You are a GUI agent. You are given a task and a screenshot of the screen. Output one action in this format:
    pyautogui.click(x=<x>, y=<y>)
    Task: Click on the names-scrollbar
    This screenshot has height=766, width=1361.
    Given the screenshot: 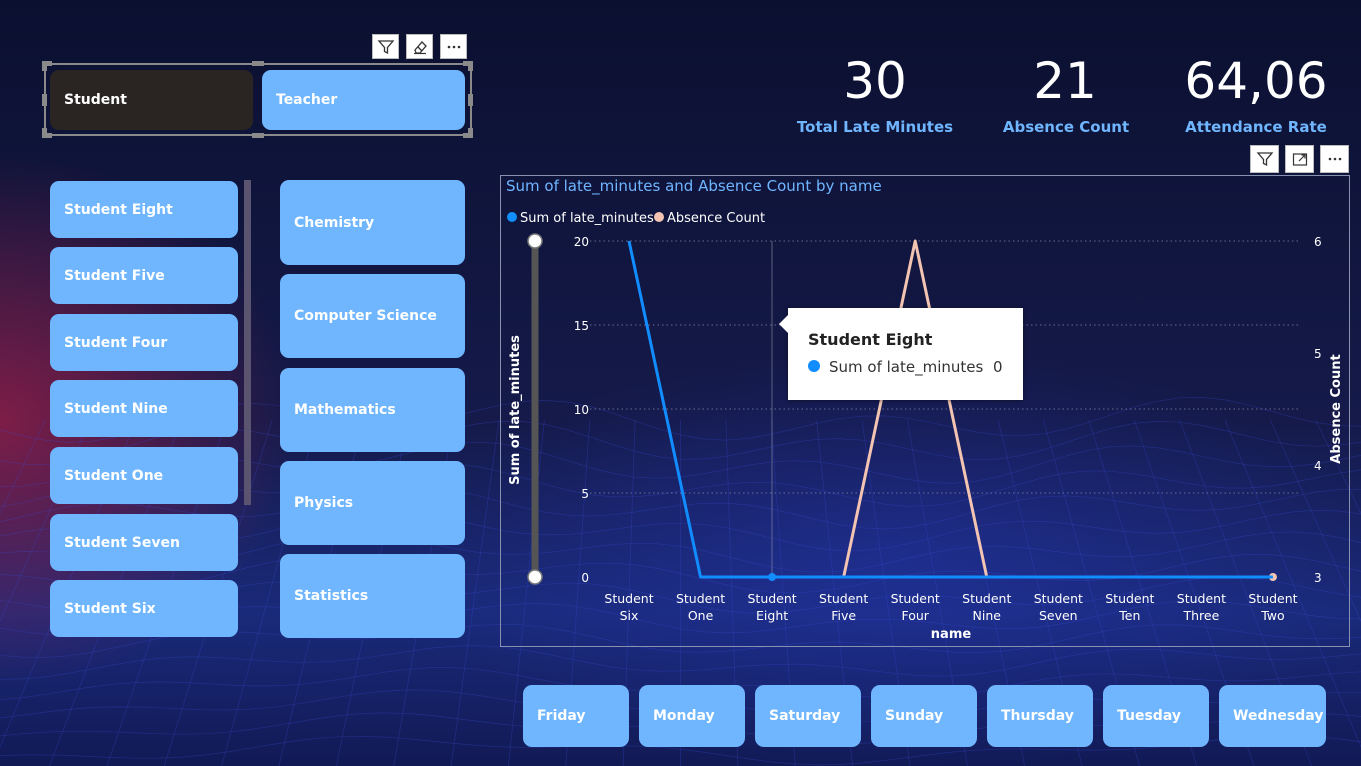 What is the action you would take?
    pyautogui.click(x=247, y=342)
    